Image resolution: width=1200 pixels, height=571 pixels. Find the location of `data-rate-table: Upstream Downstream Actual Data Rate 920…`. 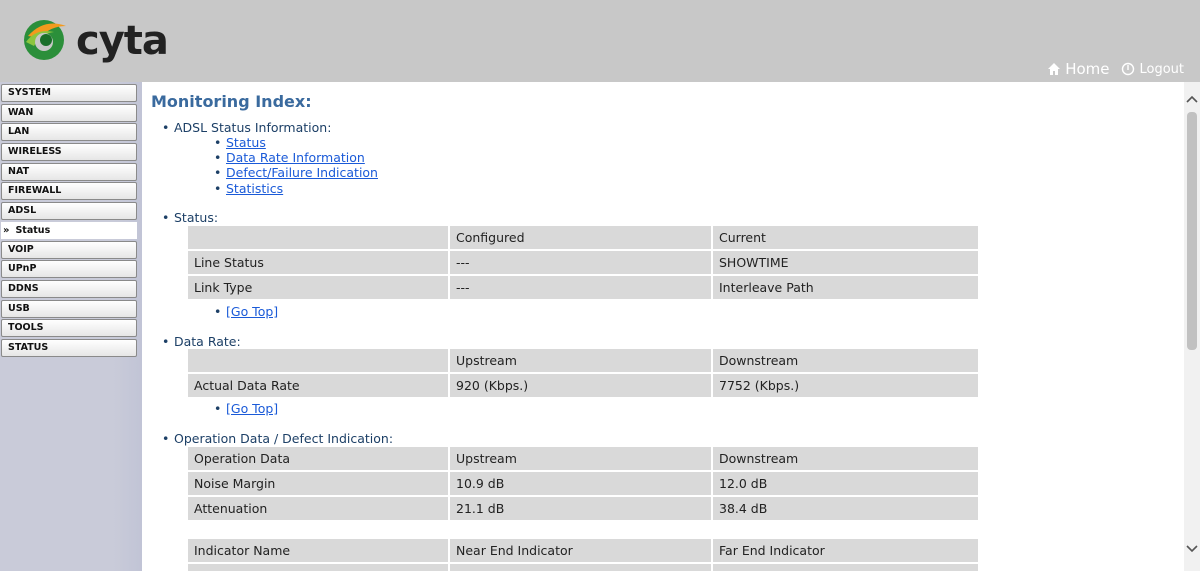

data-rate-table: Upstream Downstream Actual Data Rate 920… is located at coordinates (583, 373).